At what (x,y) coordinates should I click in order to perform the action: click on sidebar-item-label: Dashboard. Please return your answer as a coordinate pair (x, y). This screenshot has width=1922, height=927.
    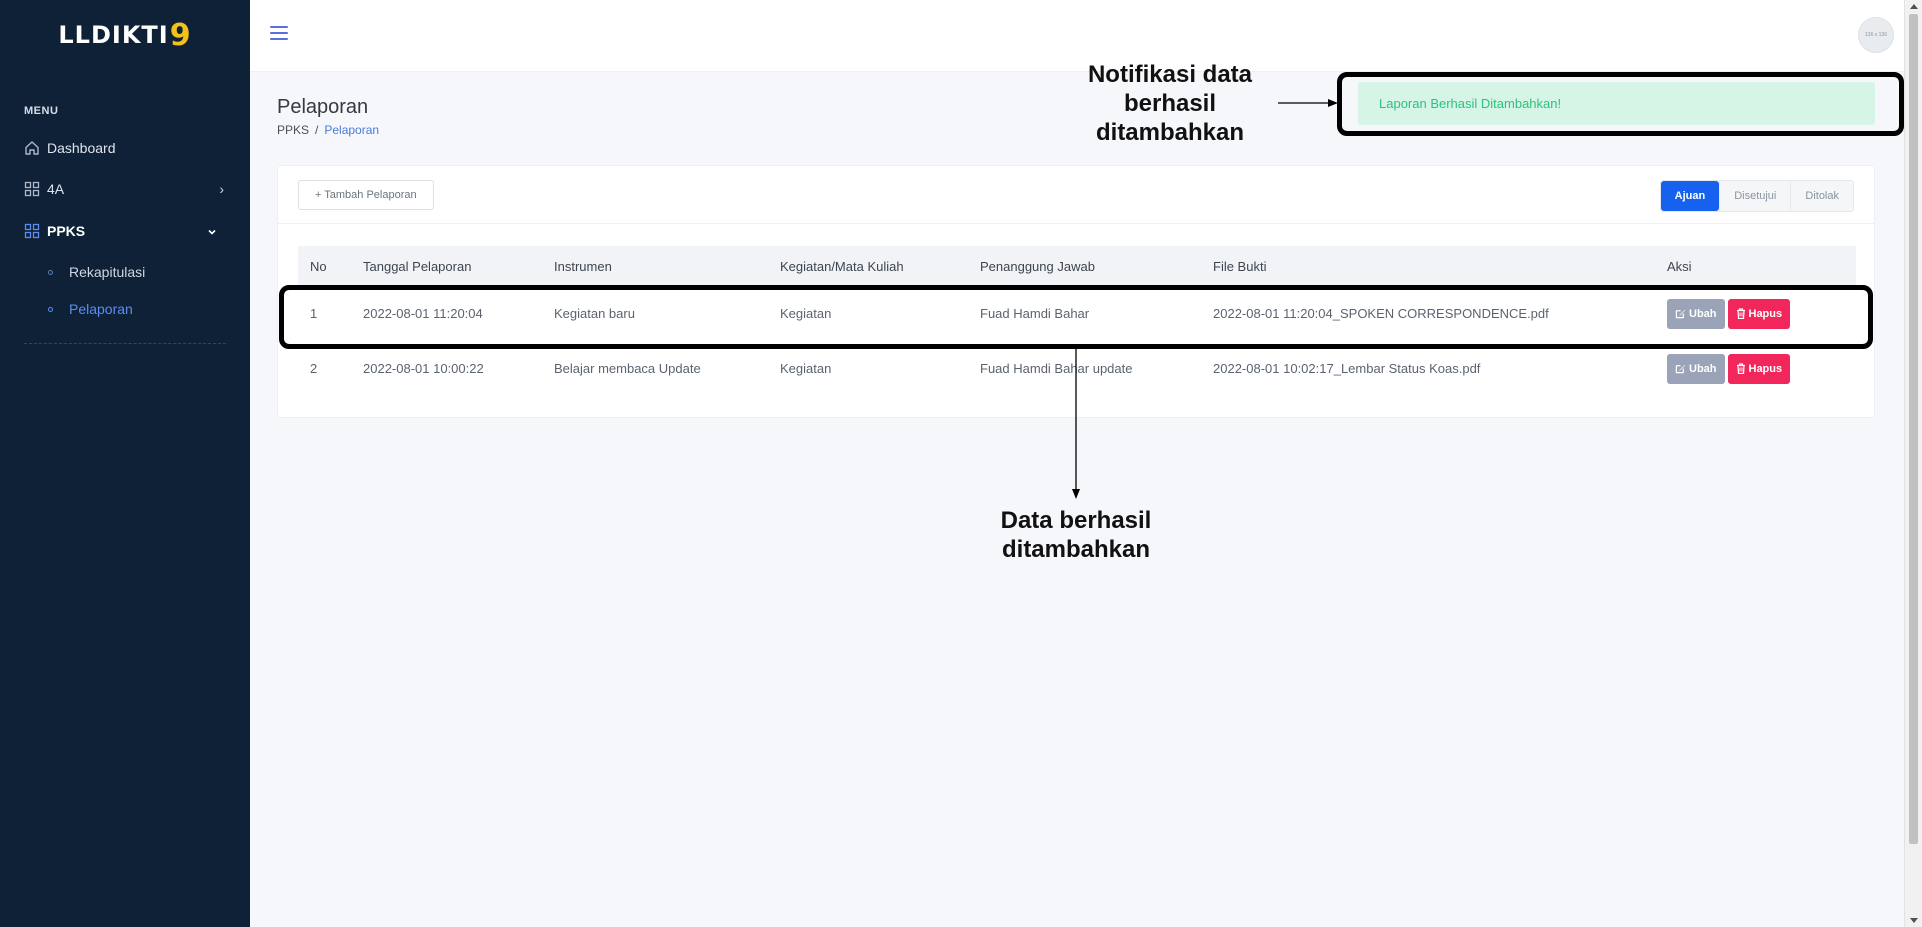
    Looking at the image, I should click on (81, 148).